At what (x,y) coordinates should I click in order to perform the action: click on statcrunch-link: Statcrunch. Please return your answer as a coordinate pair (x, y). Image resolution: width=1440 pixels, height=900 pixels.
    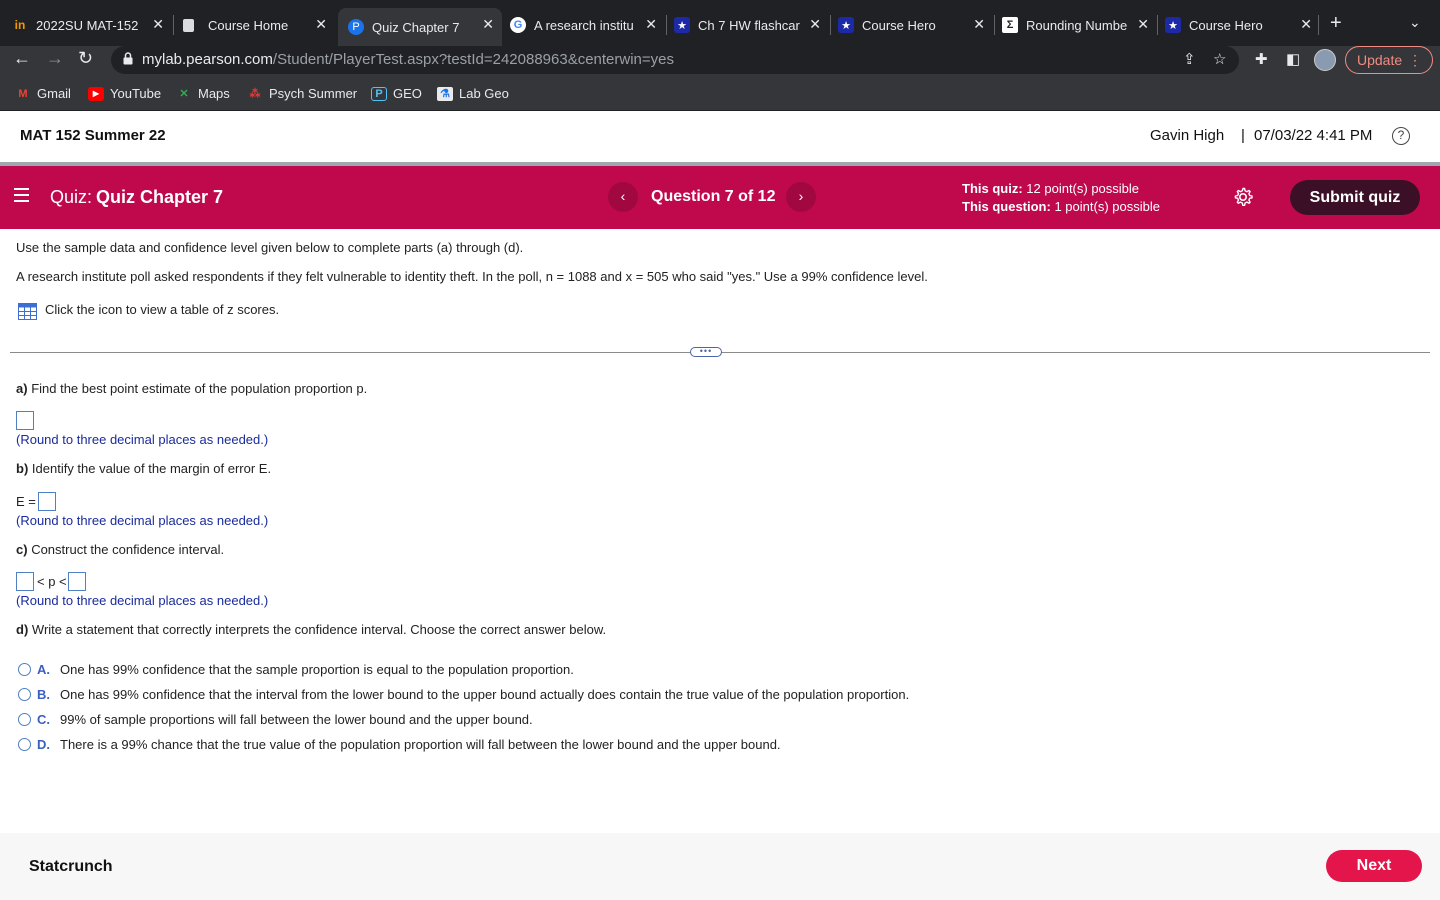
    Looking at the image, I should click on (71, 867).